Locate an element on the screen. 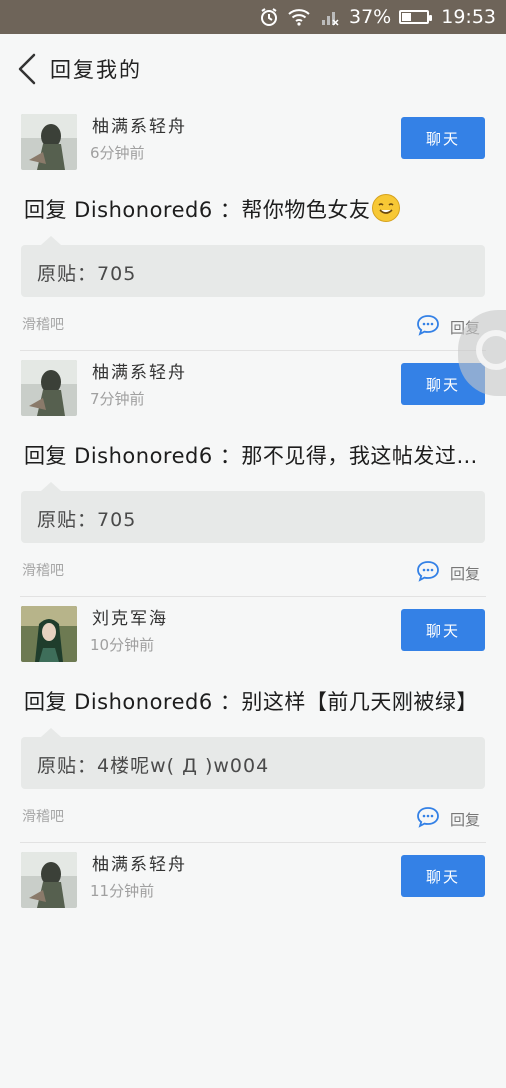  alarm-icon is located at coordinates (269, 17).